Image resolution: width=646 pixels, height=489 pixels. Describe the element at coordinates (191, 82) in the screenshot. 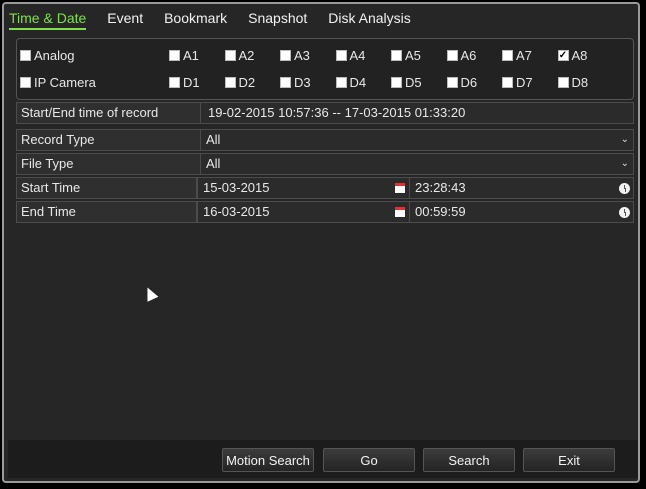

I see `channel-label: D1` at that location.